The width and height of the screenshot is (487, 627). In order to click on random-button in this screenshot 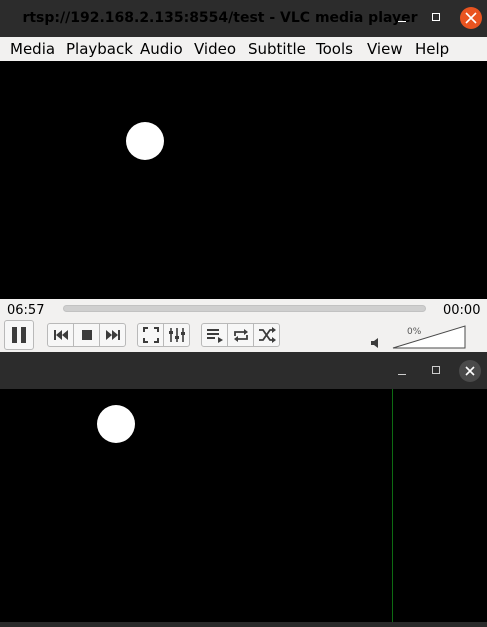, I will do `click(266, 335)`.